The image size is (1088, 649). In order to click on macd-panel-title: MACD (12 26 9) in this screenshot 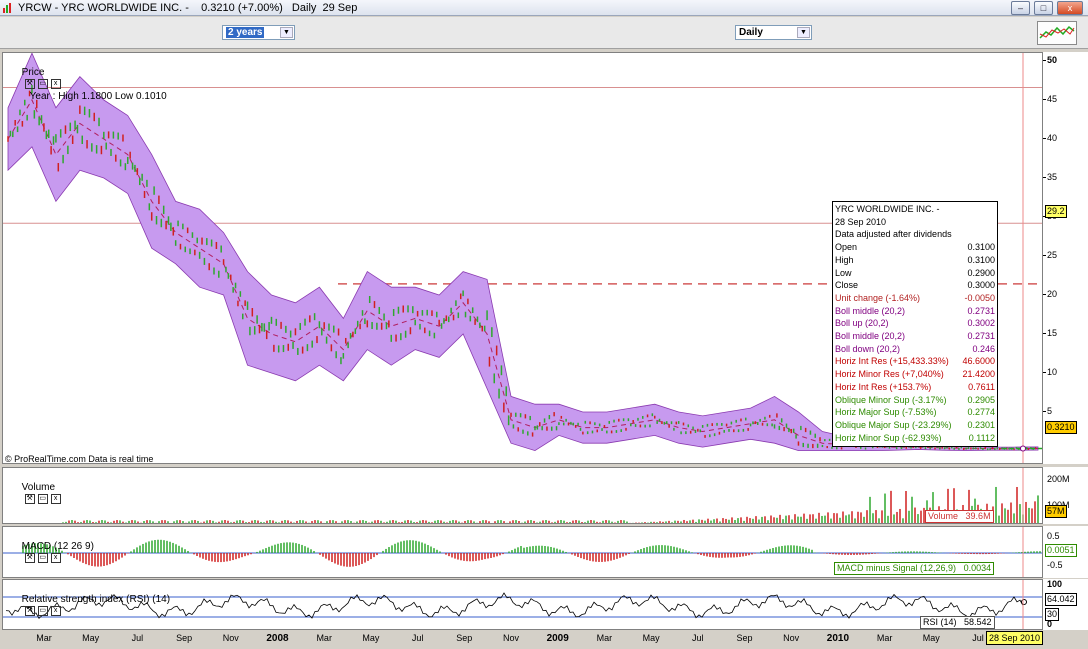, I will do `click(57, 546)`.